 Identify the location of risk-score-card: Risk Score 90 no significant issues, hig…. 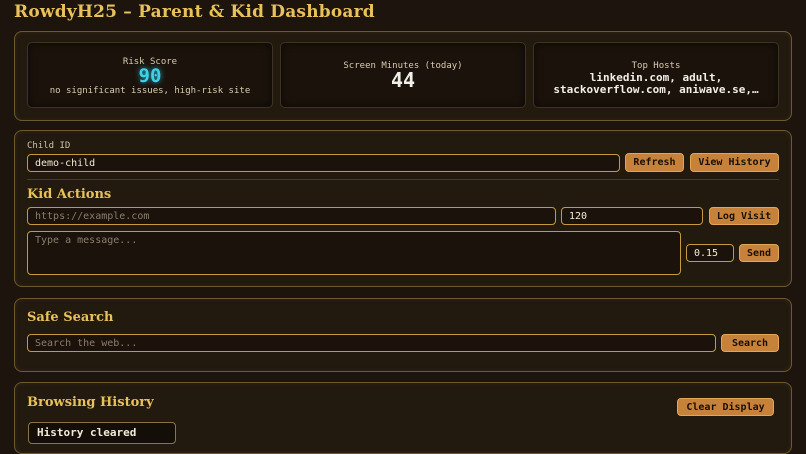
(150, 75).